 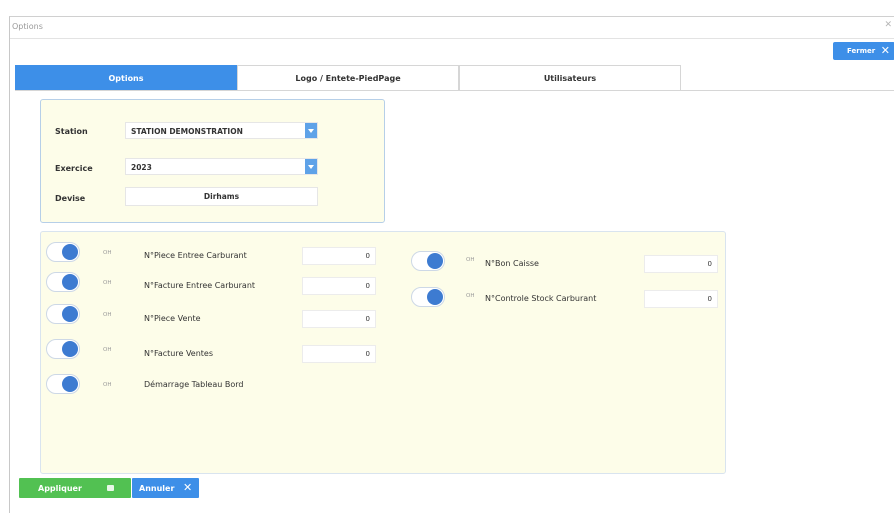 What do you see at coordinates (194, 384) in the screenshot?
I see `demarrage-tableau-bord-label: Démarrage Tableau Bord` at bounding box center [194, 384].